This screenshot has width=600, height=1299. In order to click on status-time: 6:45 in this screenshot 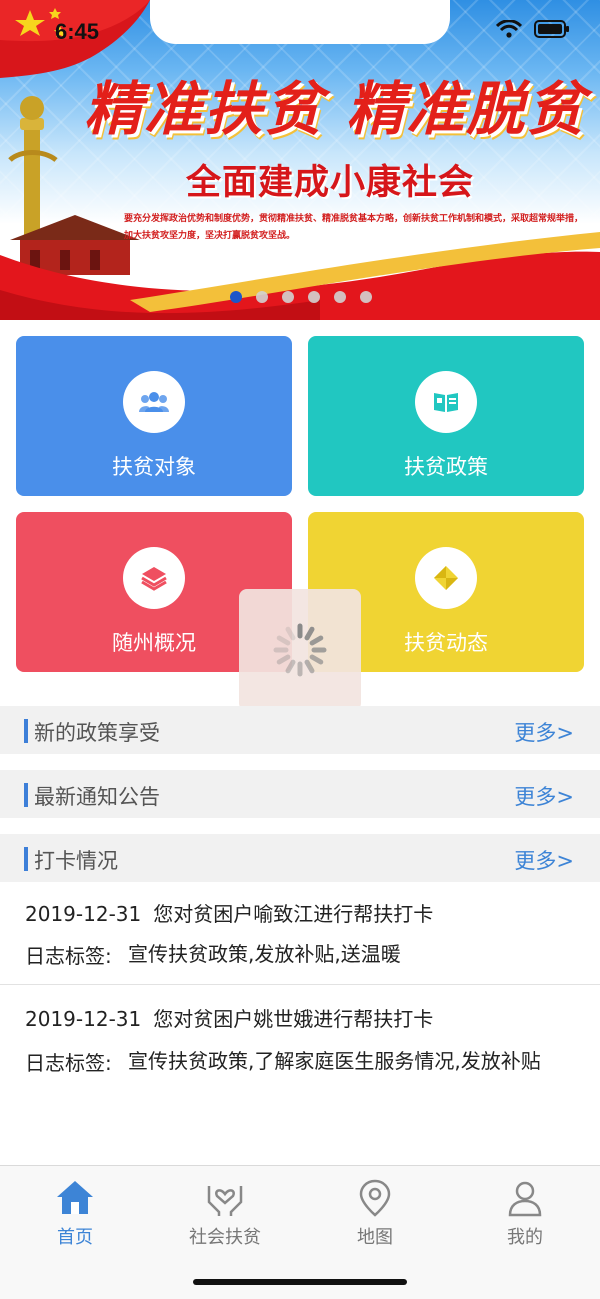, I will do `click(77, 31)`.